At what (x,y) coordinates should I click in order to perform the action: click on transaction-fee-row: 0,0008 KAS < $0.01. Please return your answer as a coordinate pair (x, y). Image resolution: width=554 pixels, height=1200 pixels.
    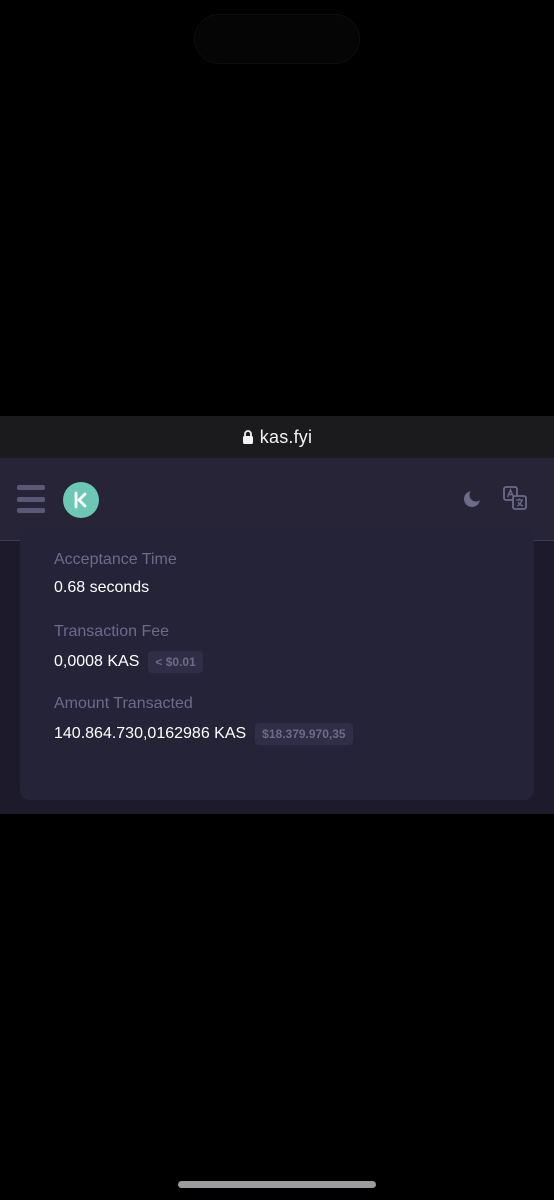
    Looking at the image, I should click on (128, 662).